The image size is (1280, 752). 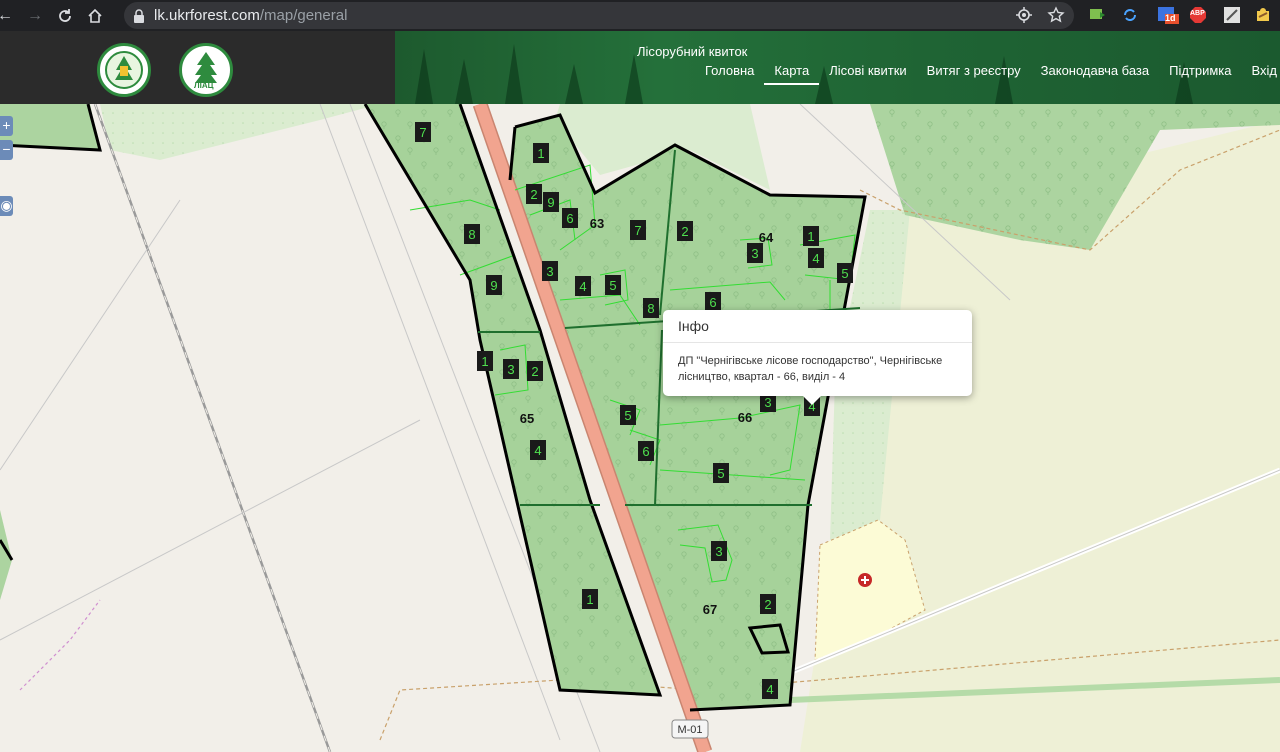 I want to click on bookmark-star-icon, so click(x=1056, y=15).